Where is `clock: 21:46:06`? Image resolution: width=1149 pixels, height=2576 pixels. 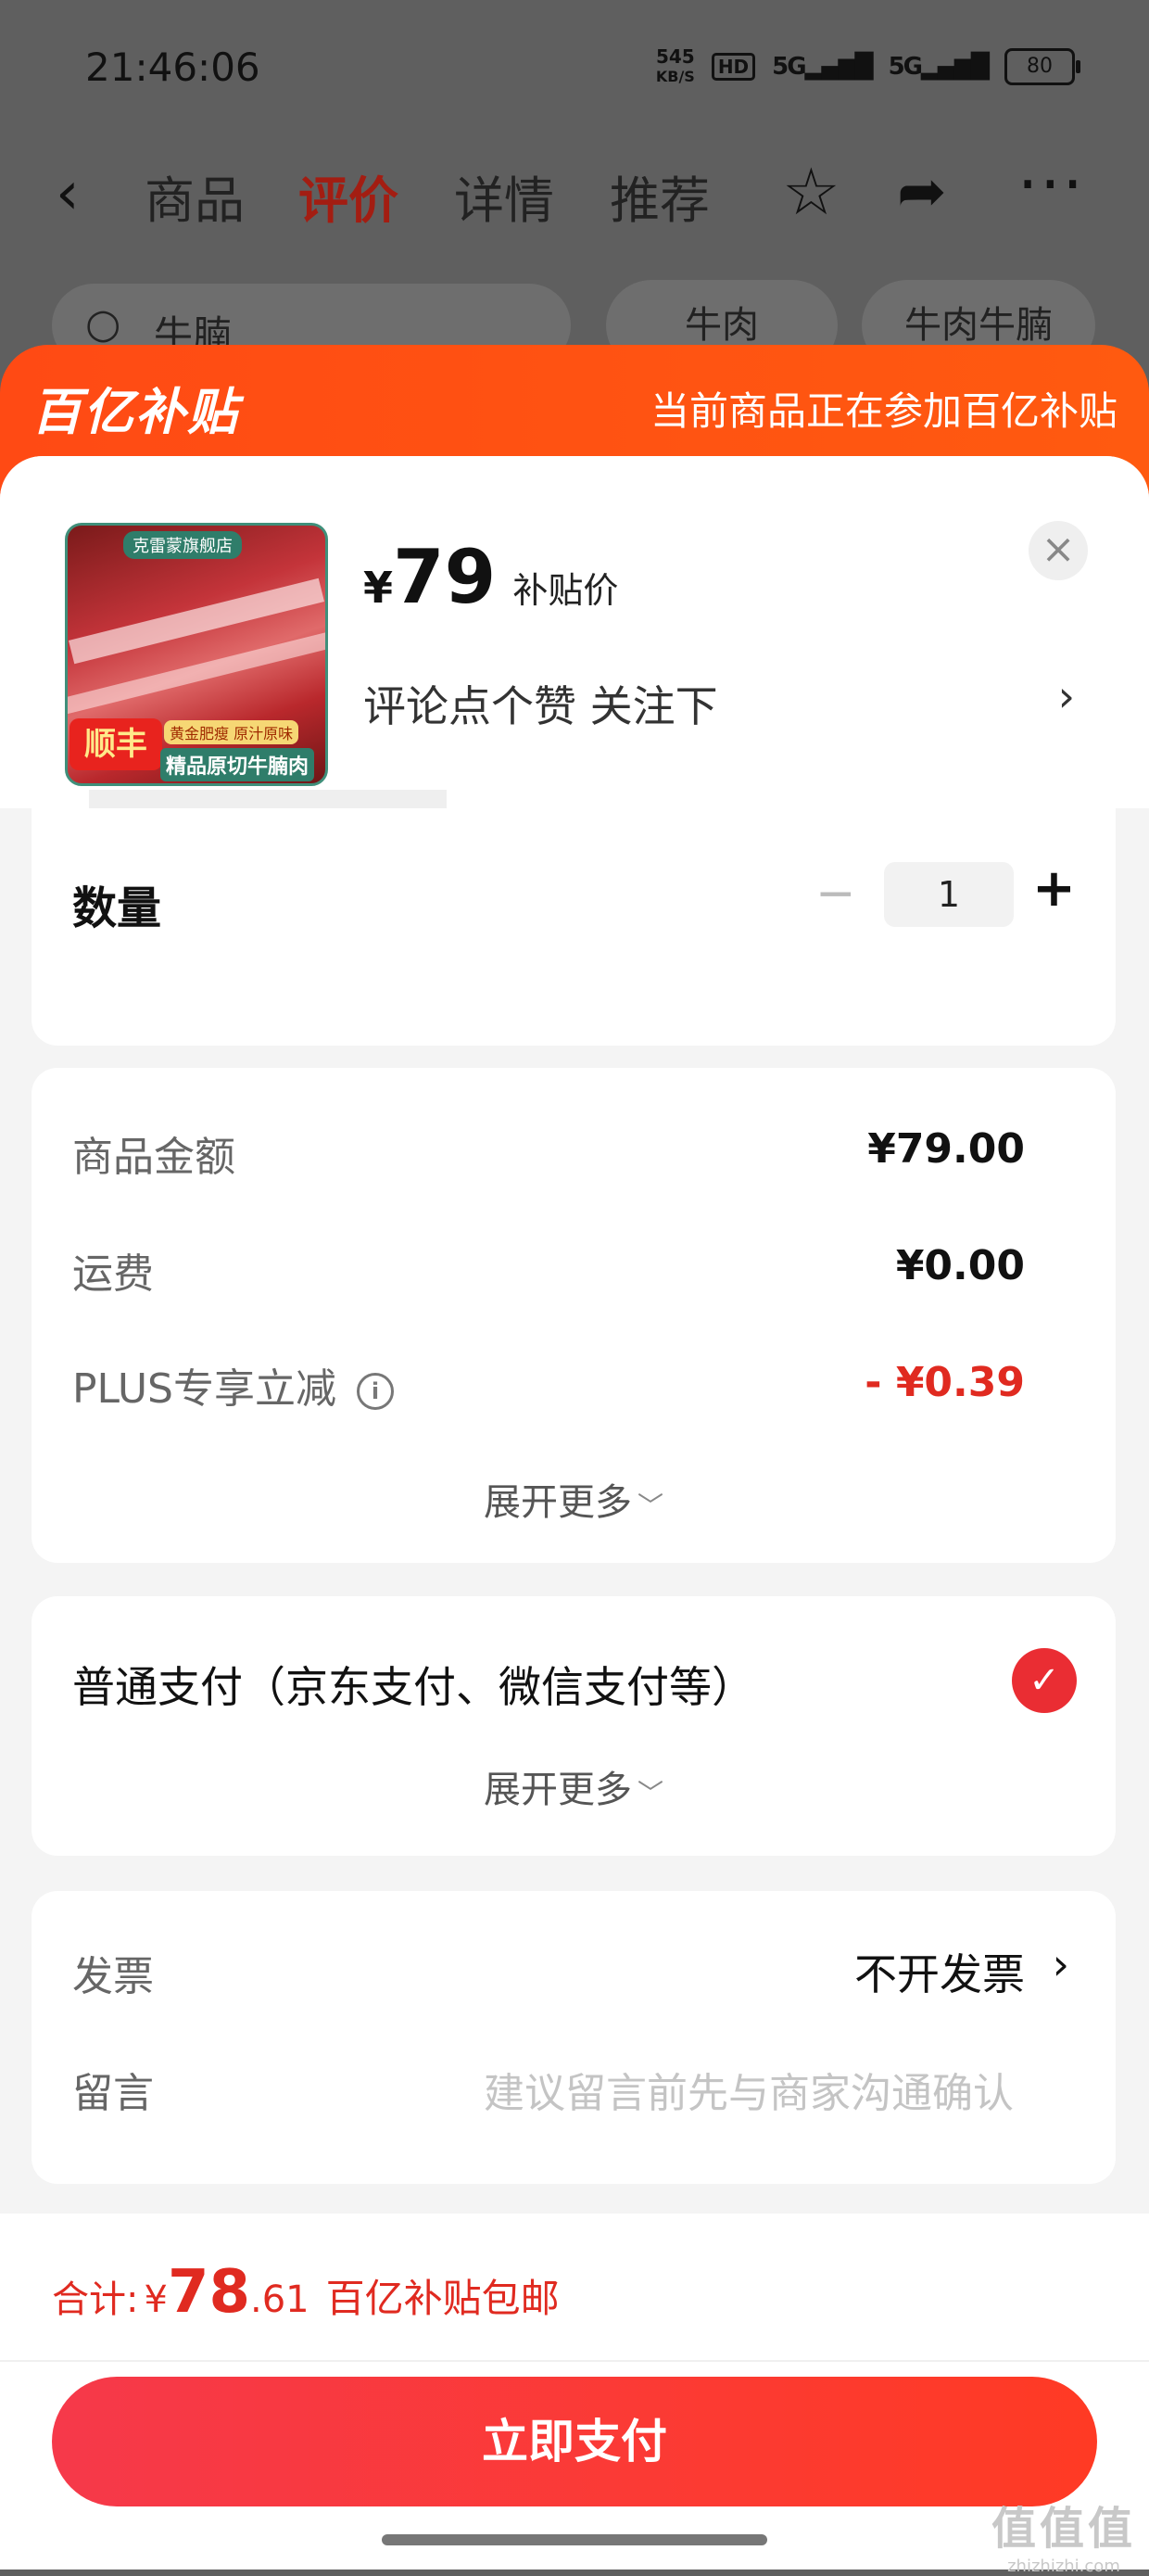 clock: 21:46:06 is located at coordinates (172, 67).